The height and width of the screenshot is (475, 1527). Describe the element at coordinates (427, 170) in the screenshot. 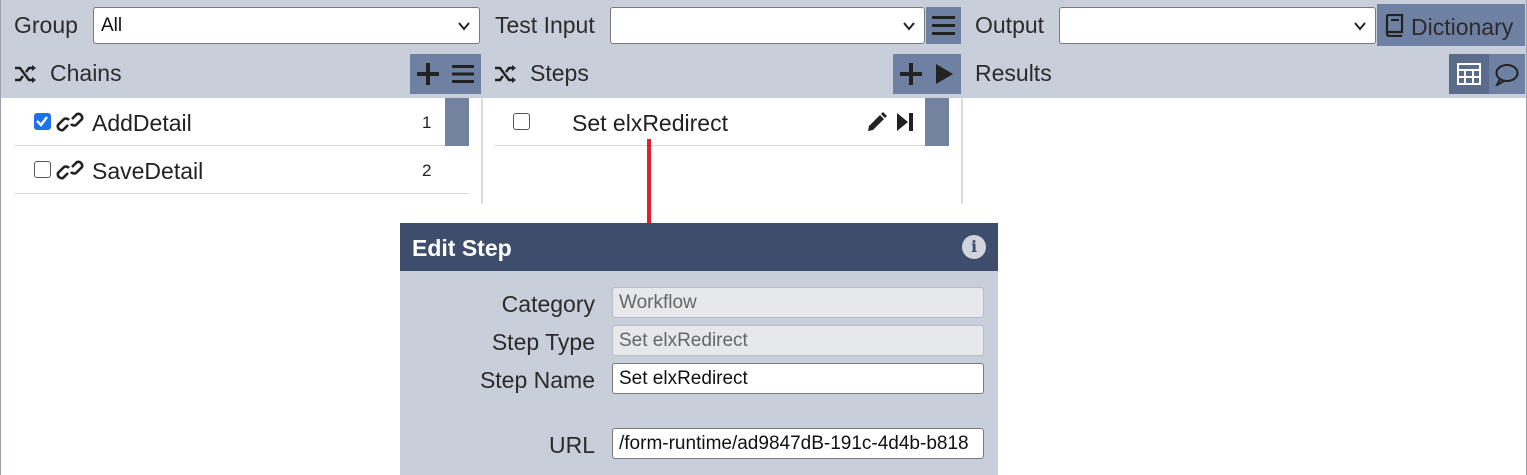

I see `chain-number: 2` at that location.